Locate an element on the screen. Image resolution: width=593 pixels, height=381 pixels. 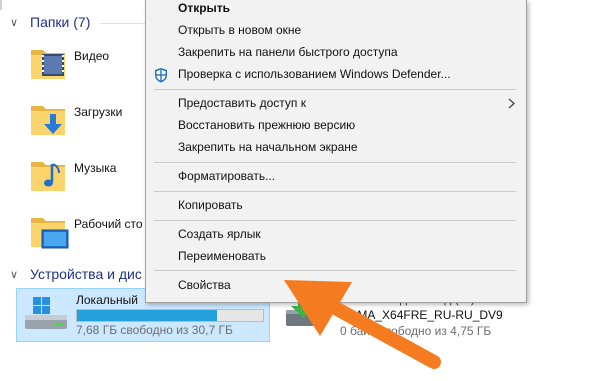
group-header-devices: ∨ Устройства и дис is located at coordinates (76, 274).